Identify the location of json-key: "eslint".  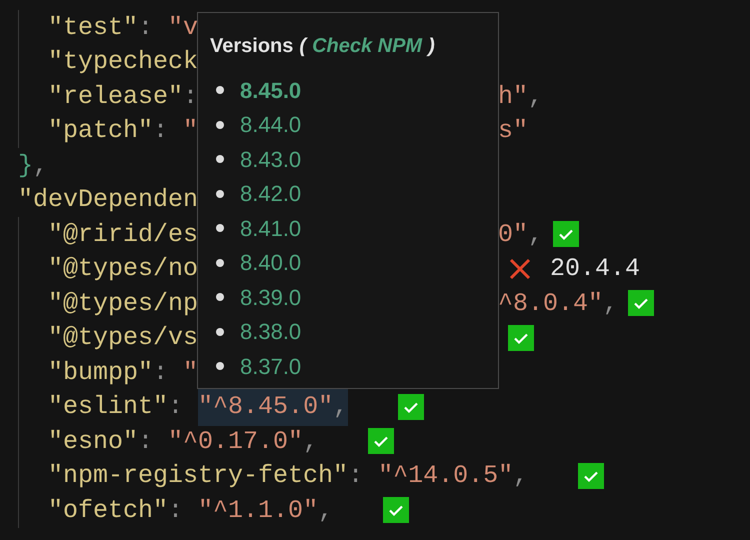
(108, 407).